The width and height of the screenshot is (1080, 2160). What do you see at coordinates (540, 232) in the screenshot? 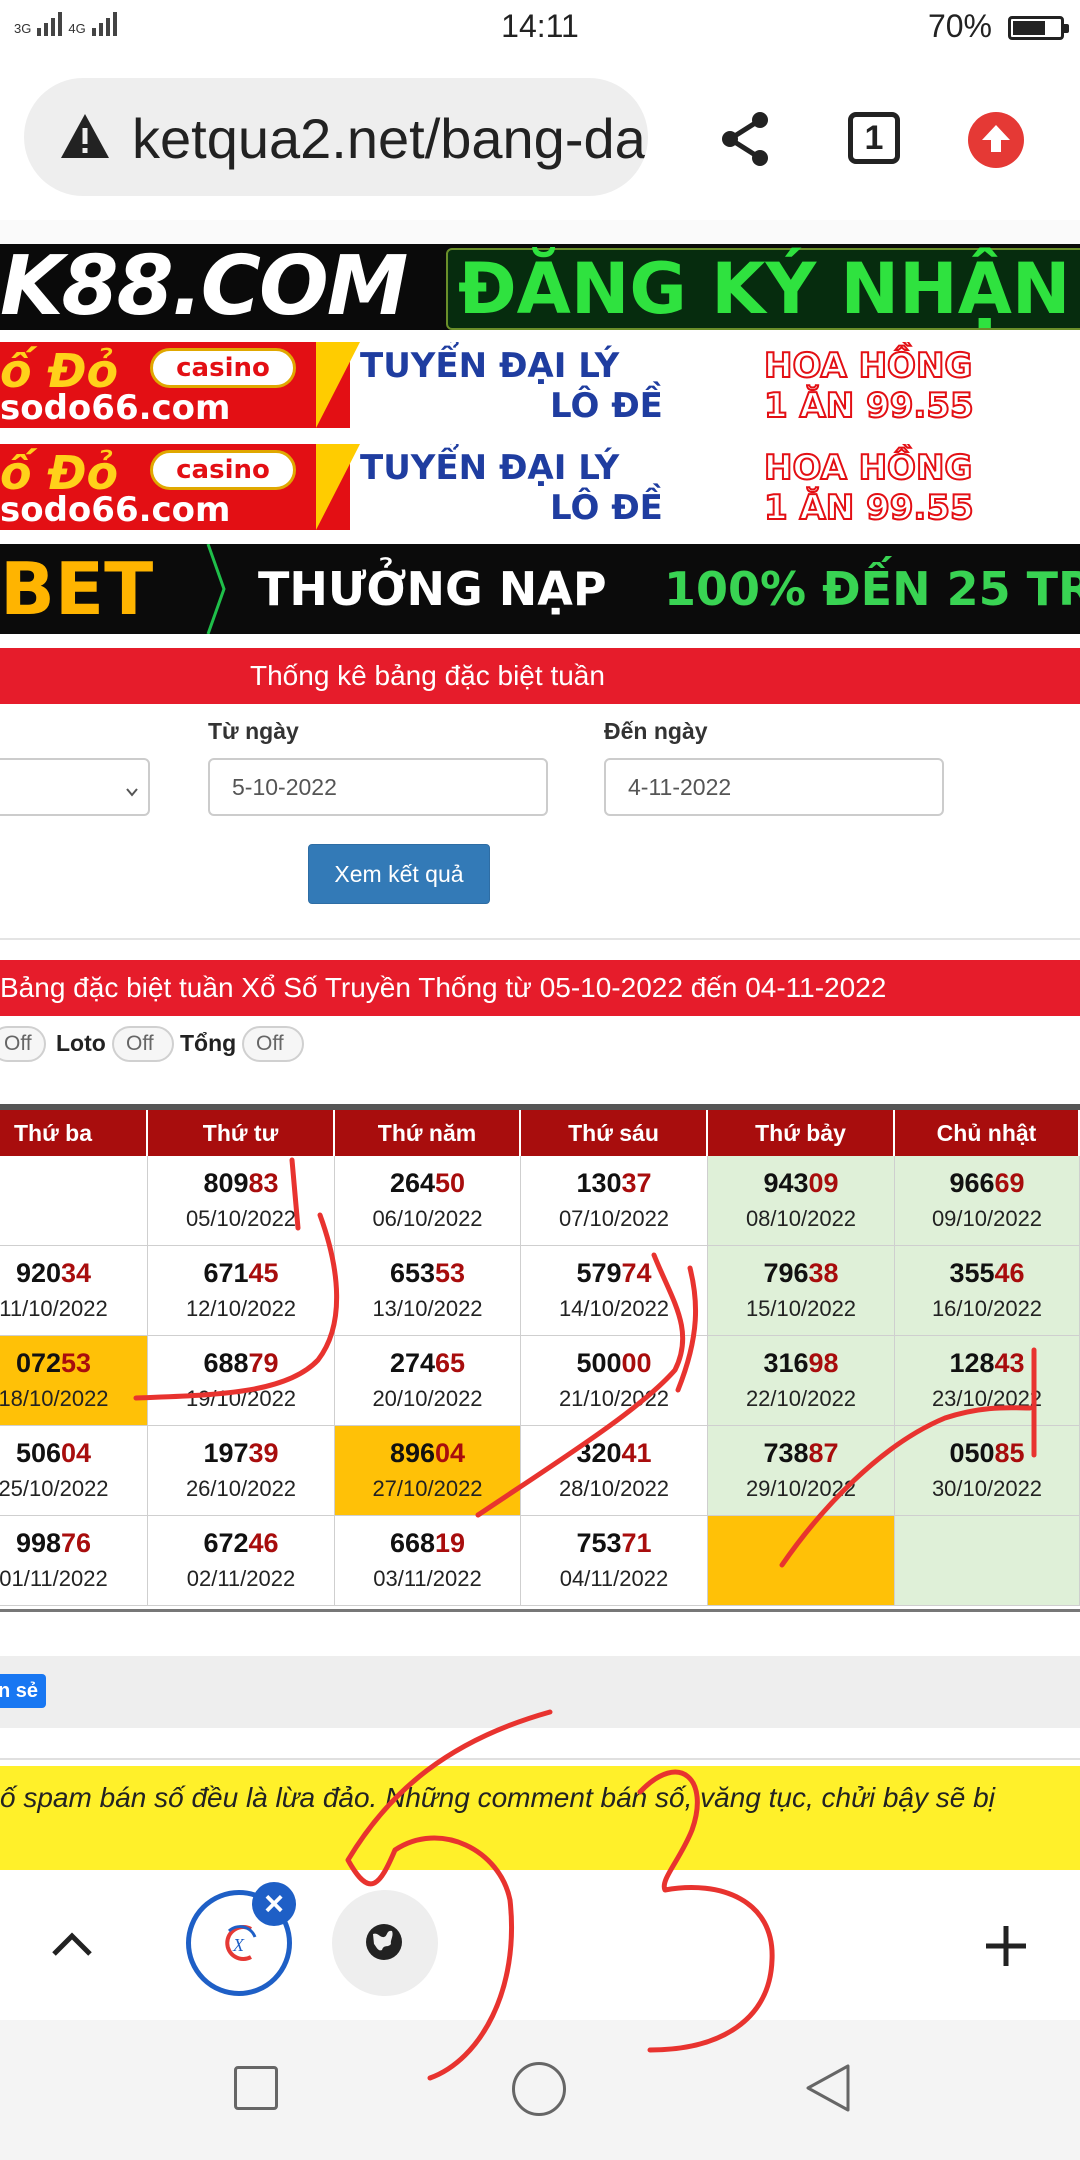
I see `page-nav-strip` at bounding box center [540, 232].